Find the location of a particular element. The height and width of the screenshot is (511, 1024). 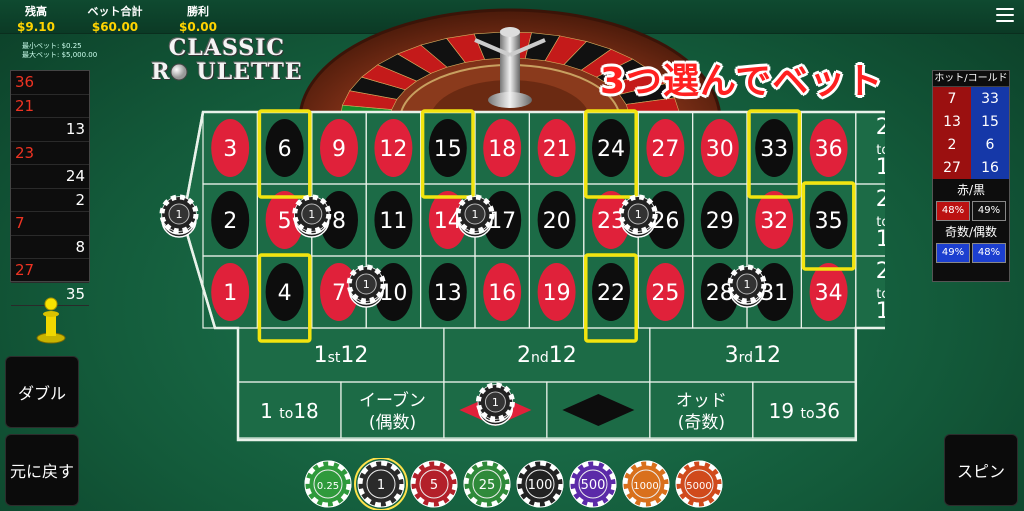

chip-1: 1 is located at coordinates (381, 484).